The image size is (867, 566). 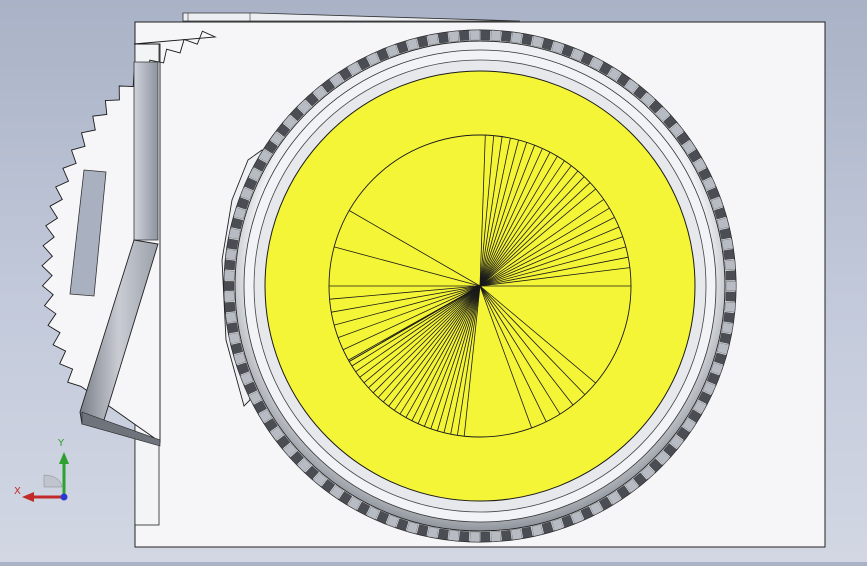 I want to click on coordinate-triad: Y X, so click(x=44, y=472).